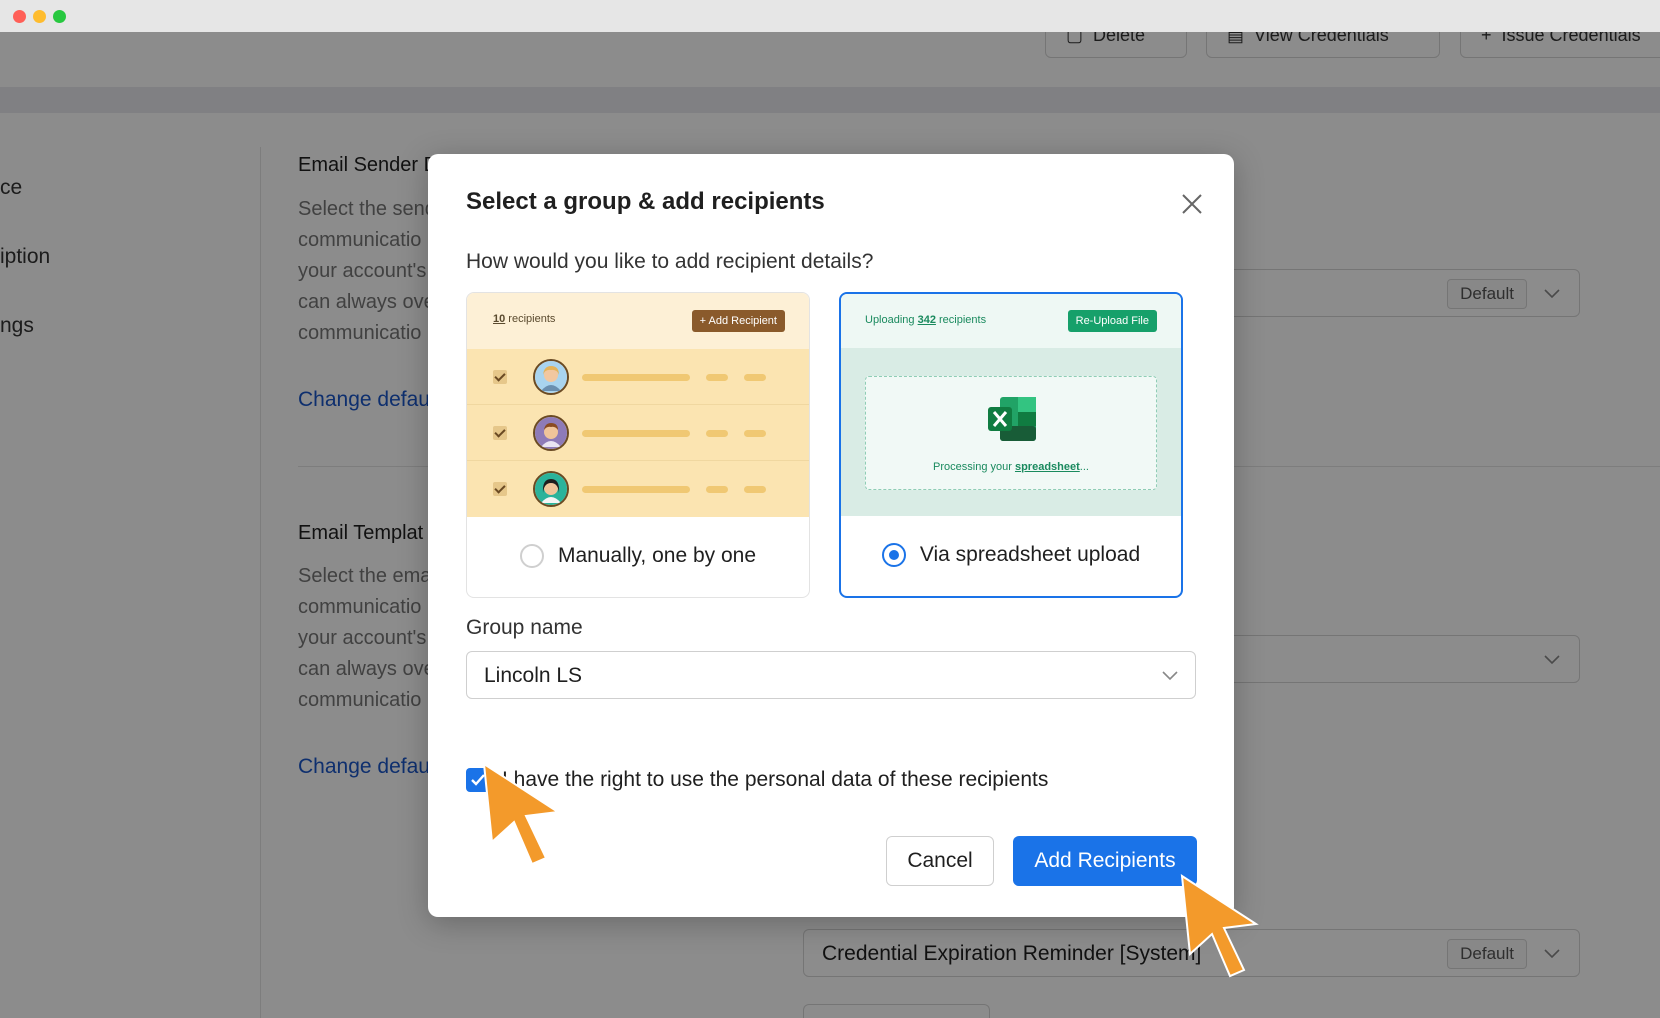 The width and height of the screenshot is (1660, 1018). What do you see at coordinates (1170, 676) in the screenshot?
I see `chevron-down-icon` at bounding box center [1170, 676].